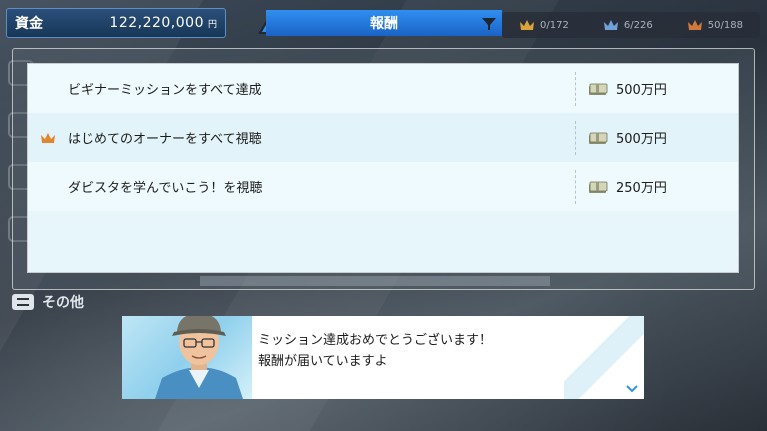  Describe the element at coordinates (212, 24) in the screenshot. I see `funds-unit: 円` at that location.